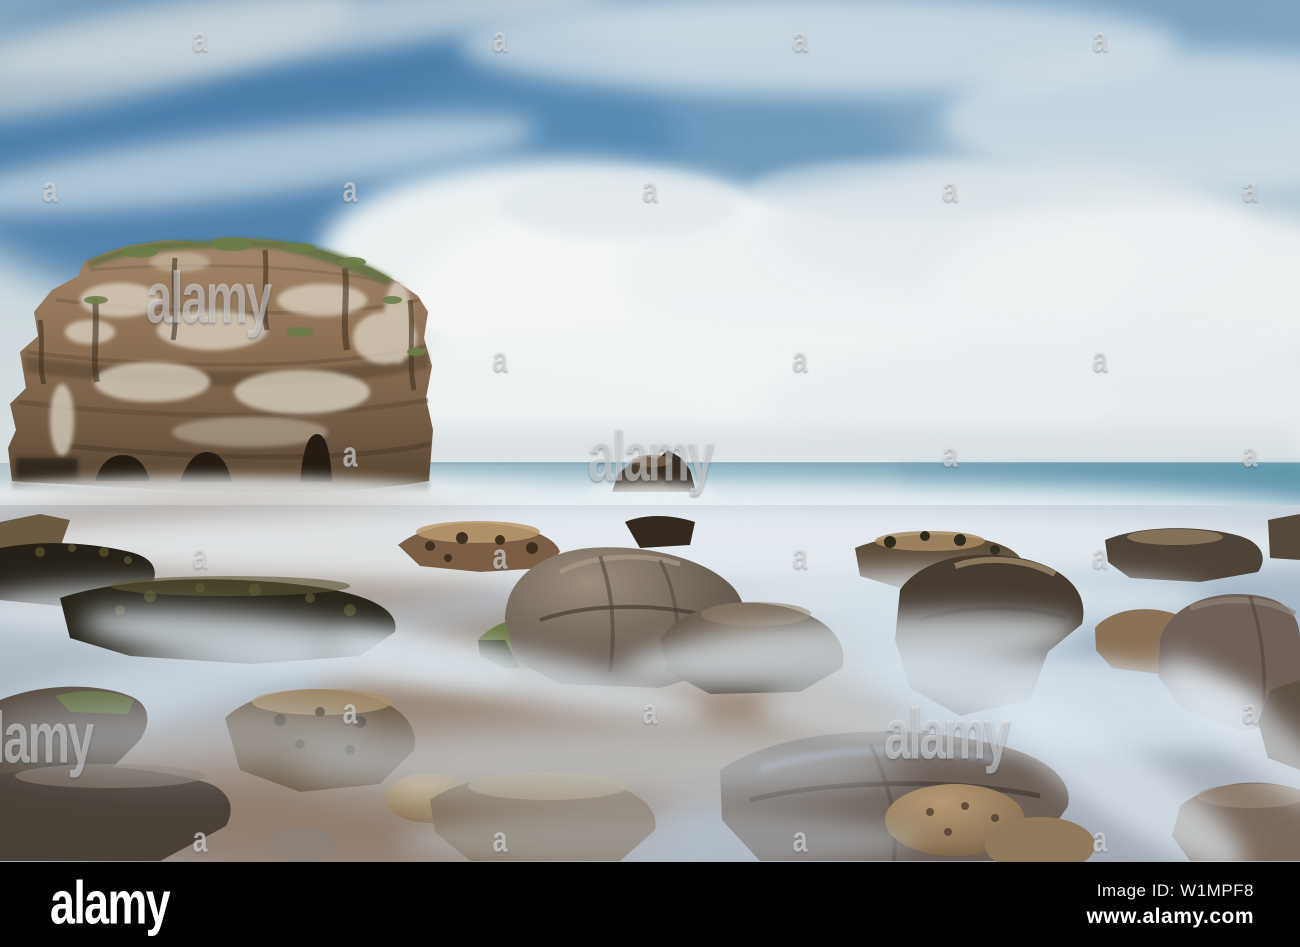 The image size is (1300, 947). I want to click on footer-bar: alamy Image ID: W1MPF8 www.alamy.com, so click(650, 904).